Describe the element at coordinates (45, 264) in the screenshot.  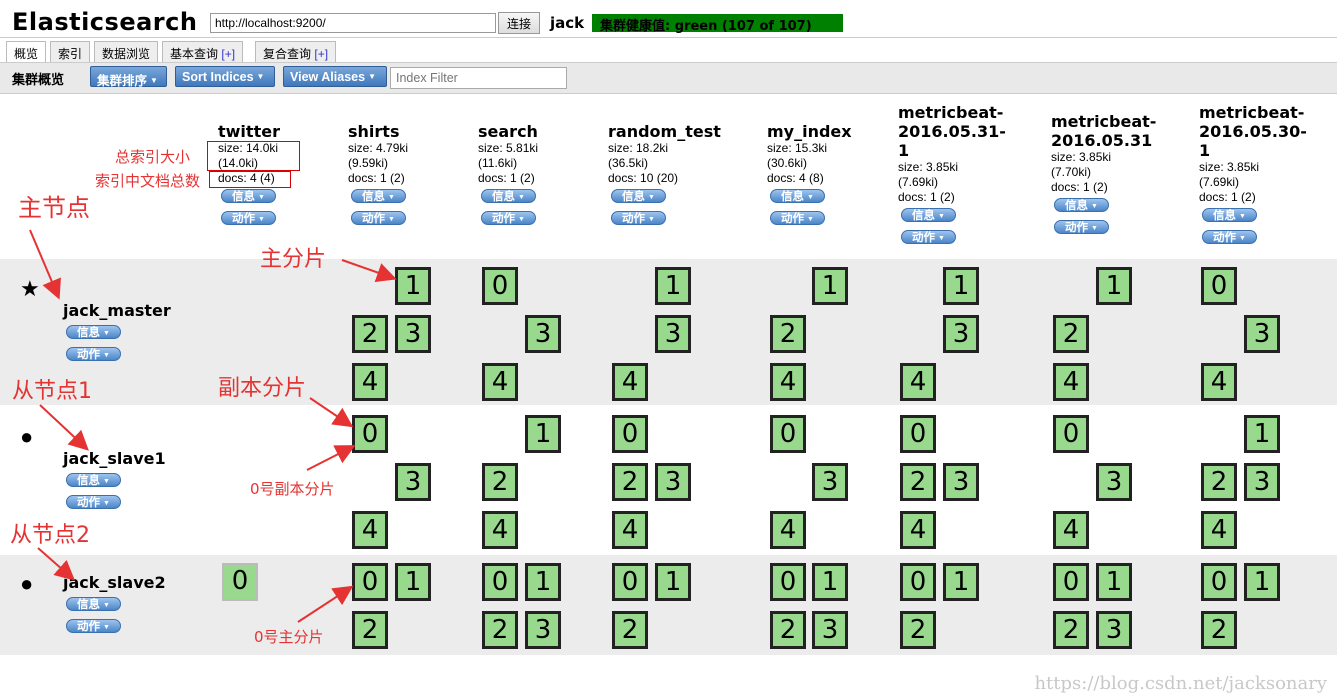
I see `arrow-master-node` at that location.